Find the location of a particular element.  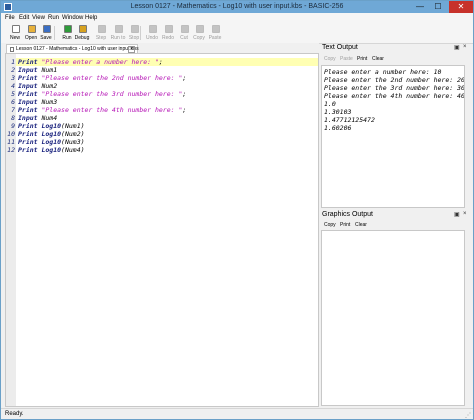

debug-button: Debug is located at coordinates (82, 33).